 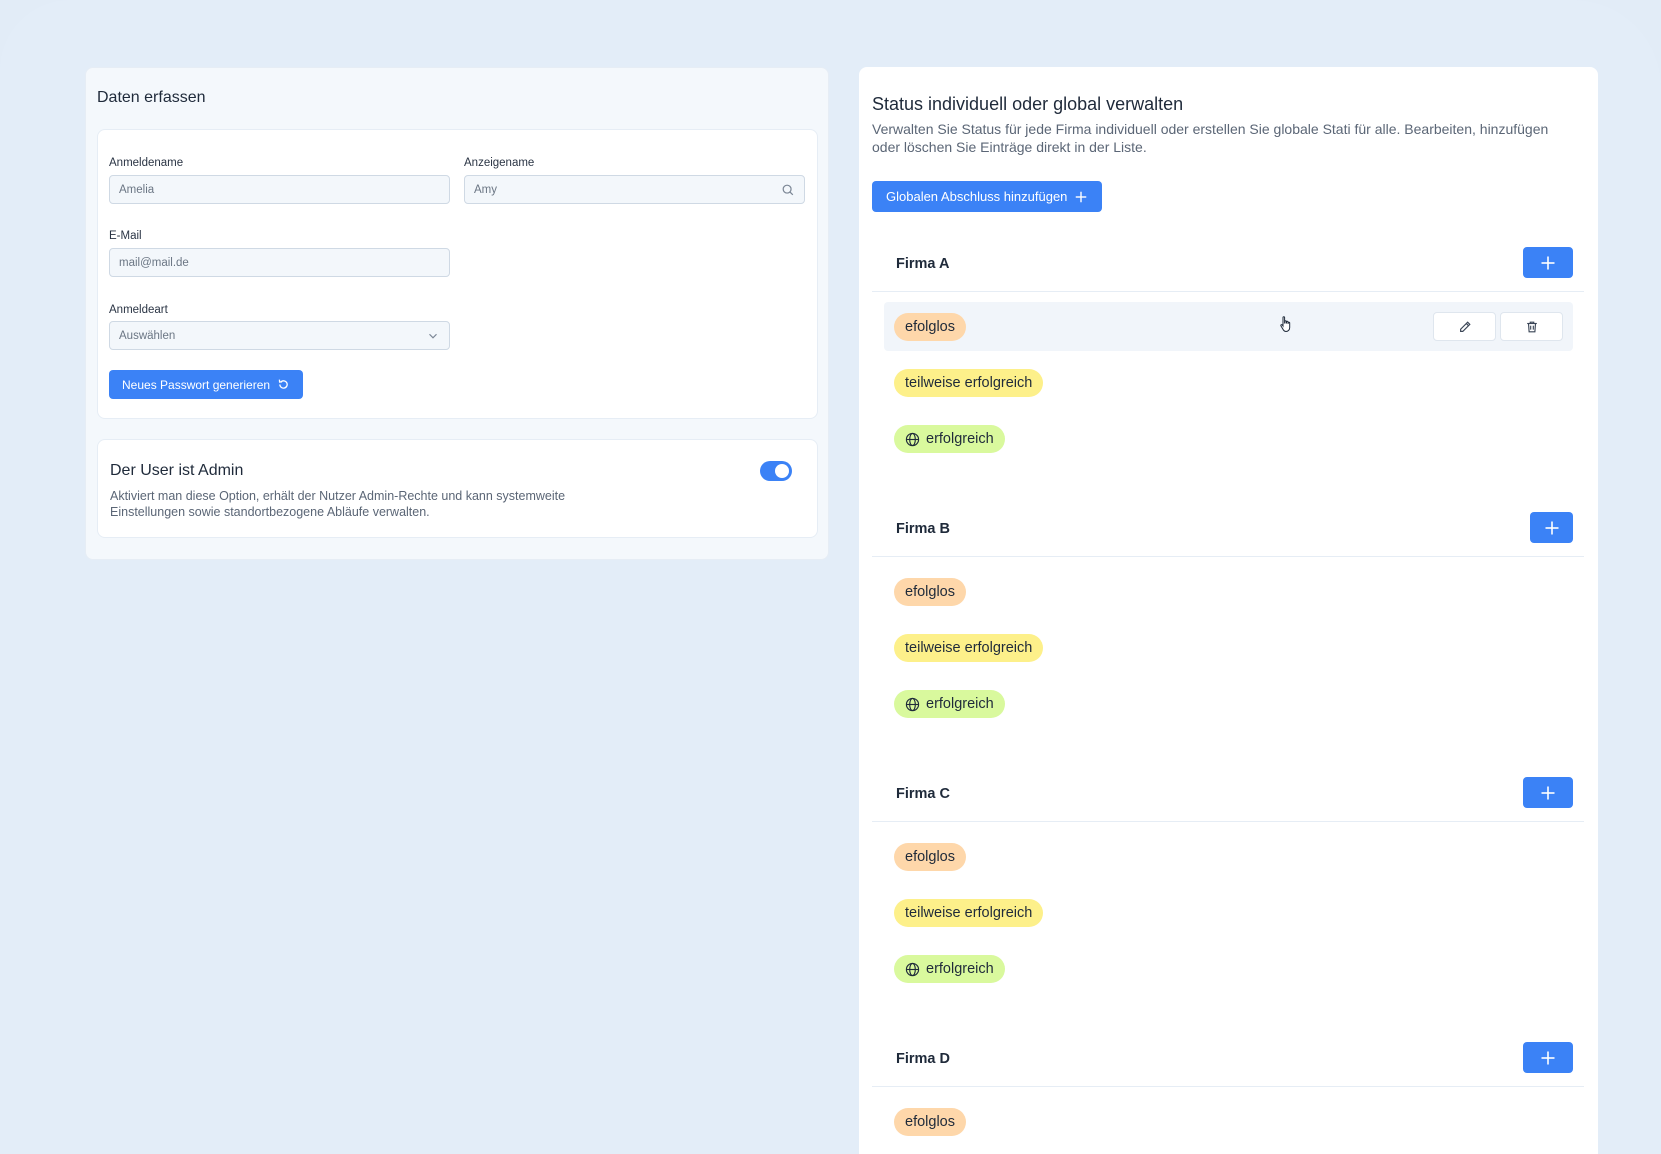 I want to click on hand-pointer-icon, so click(x=1285, y=324).